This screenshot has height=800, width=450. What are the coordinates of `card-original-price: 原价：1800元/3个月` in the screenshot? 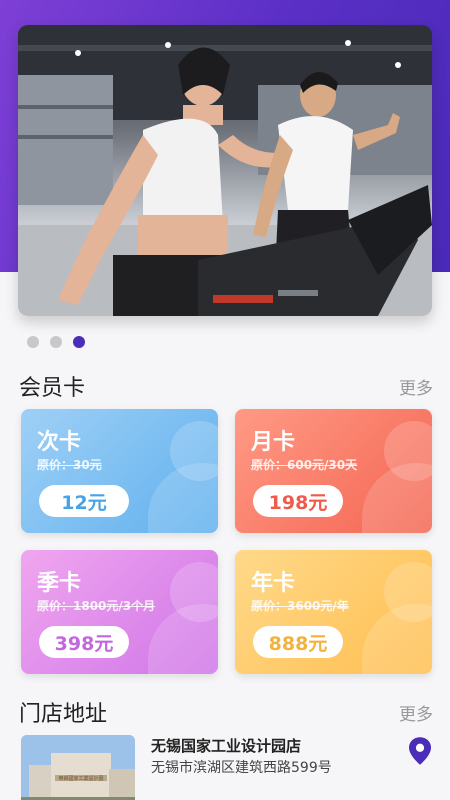 It's located at (96, 606).